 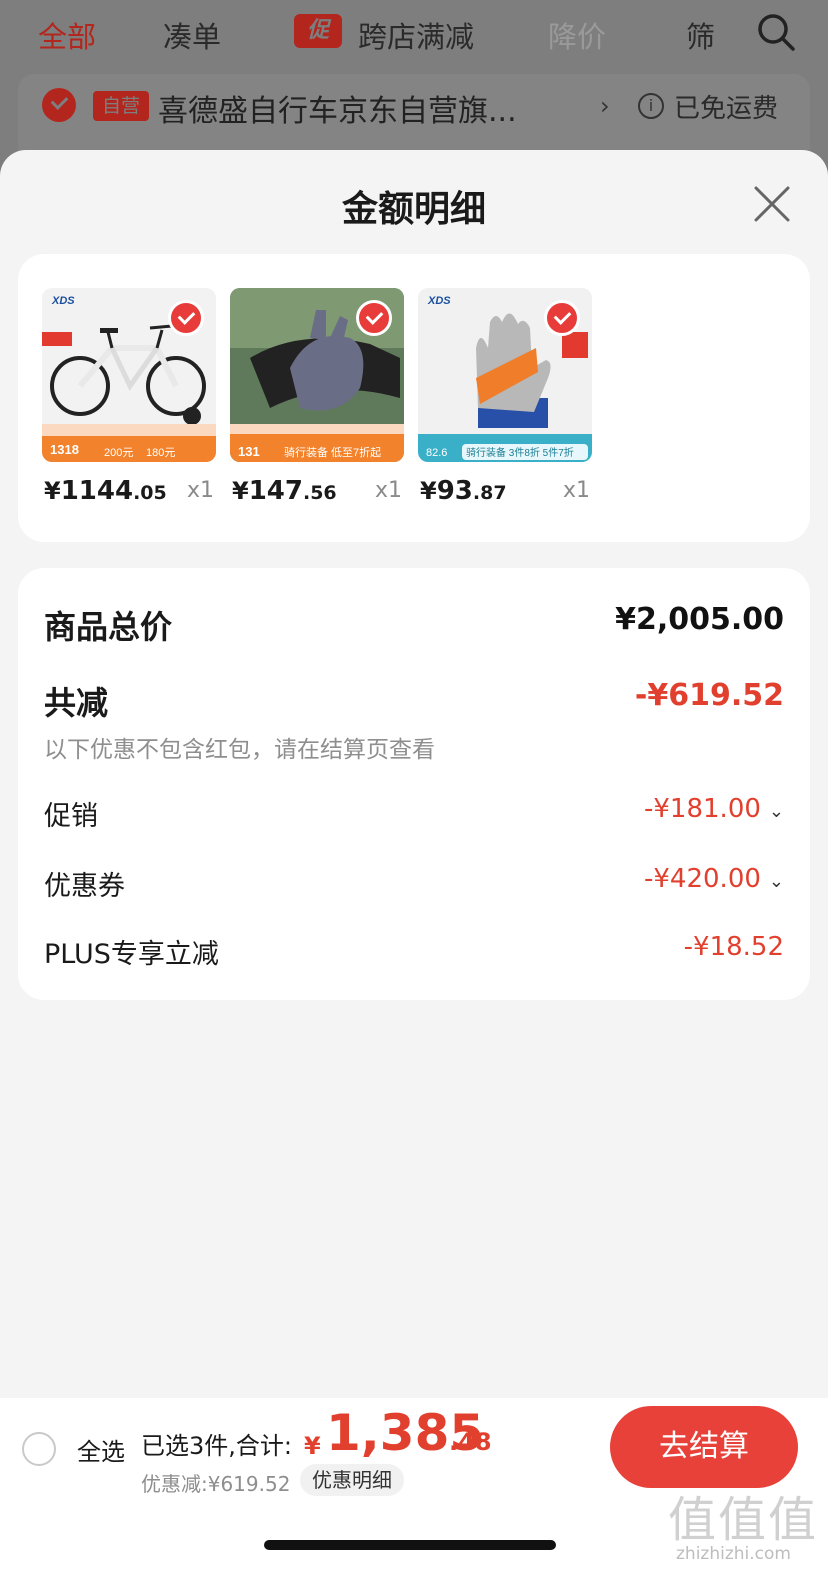 What do you see at coordinates (714, 879) in the screenshot?
I see `coupon-value: -¥420.00 ⌄` at bounding box center [714, 879].